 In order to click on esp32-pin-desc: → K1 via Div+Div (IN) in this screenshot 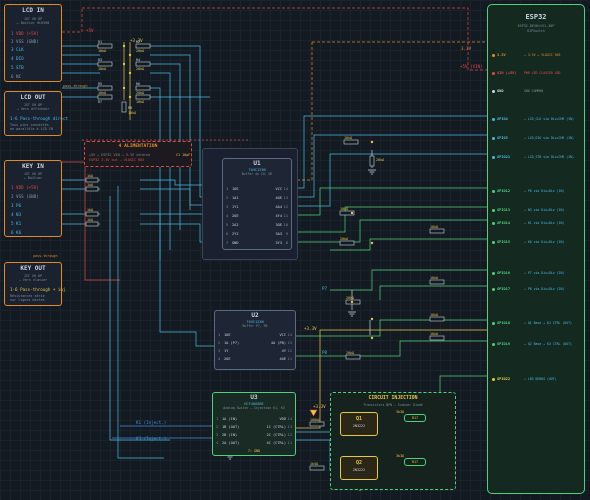, I will do `click(544, 223)`.